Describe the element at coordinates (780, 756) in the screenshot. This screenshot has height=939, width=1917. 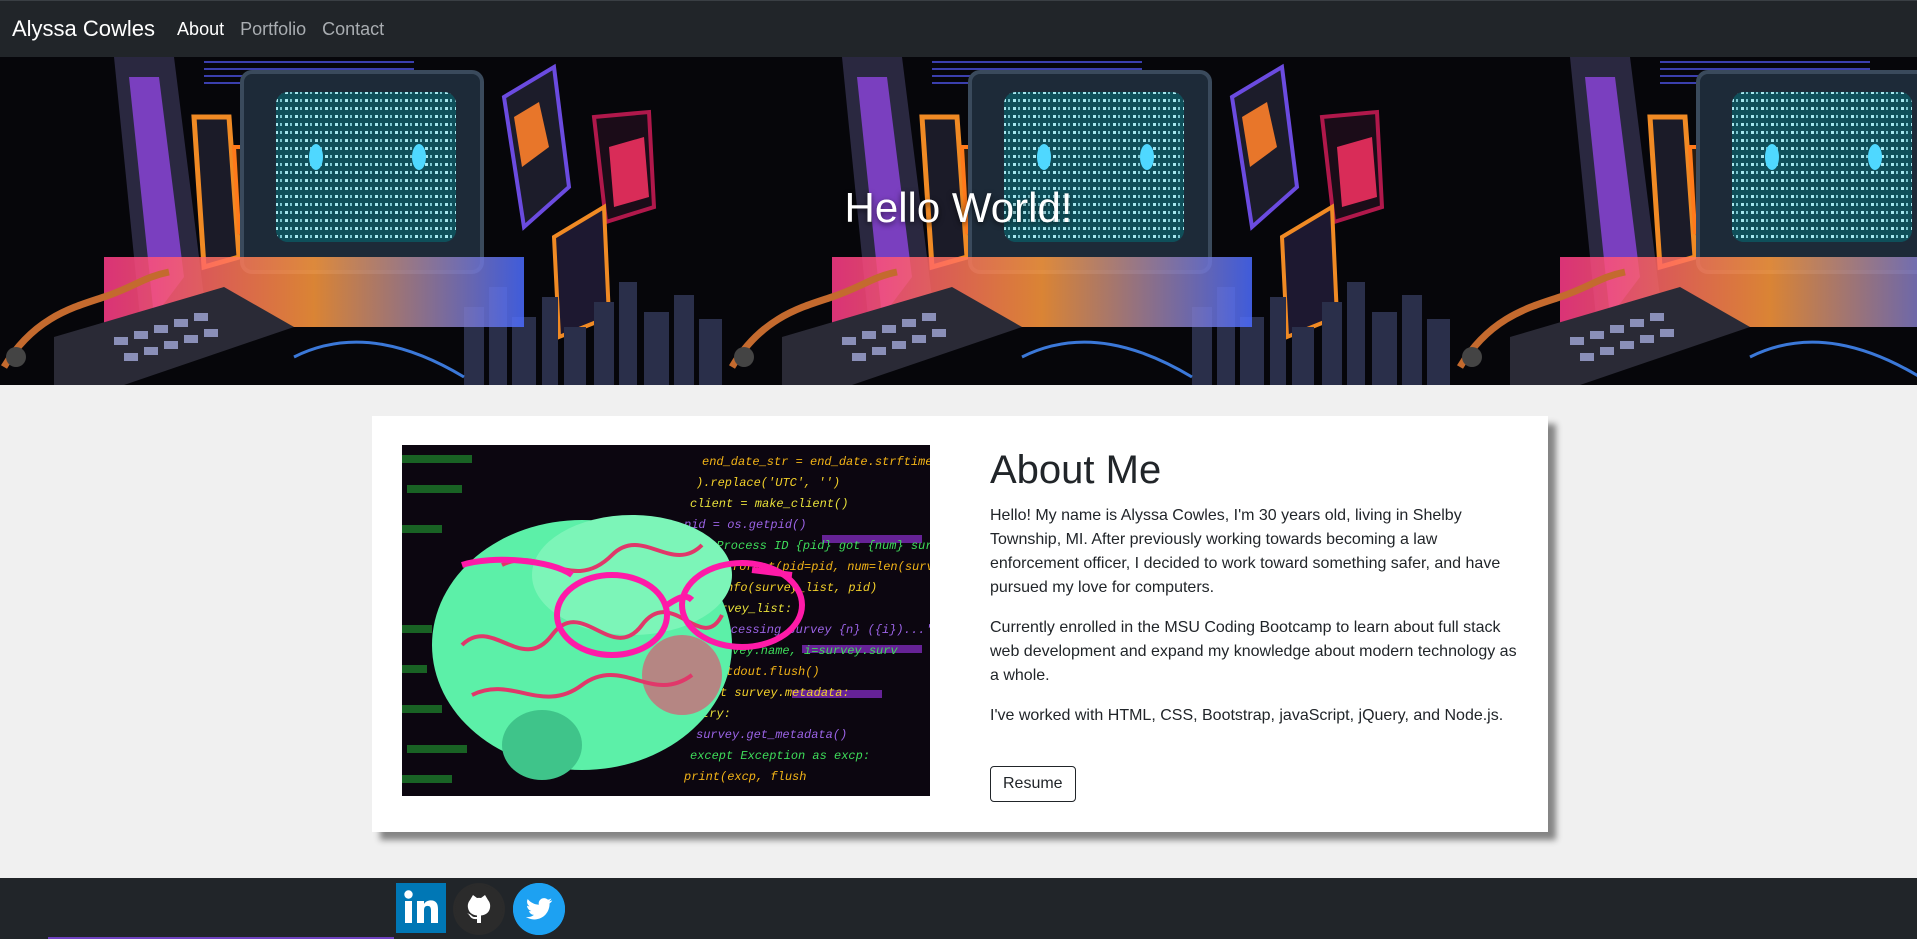
I see `code-line: except Exception as excp:` at that location.